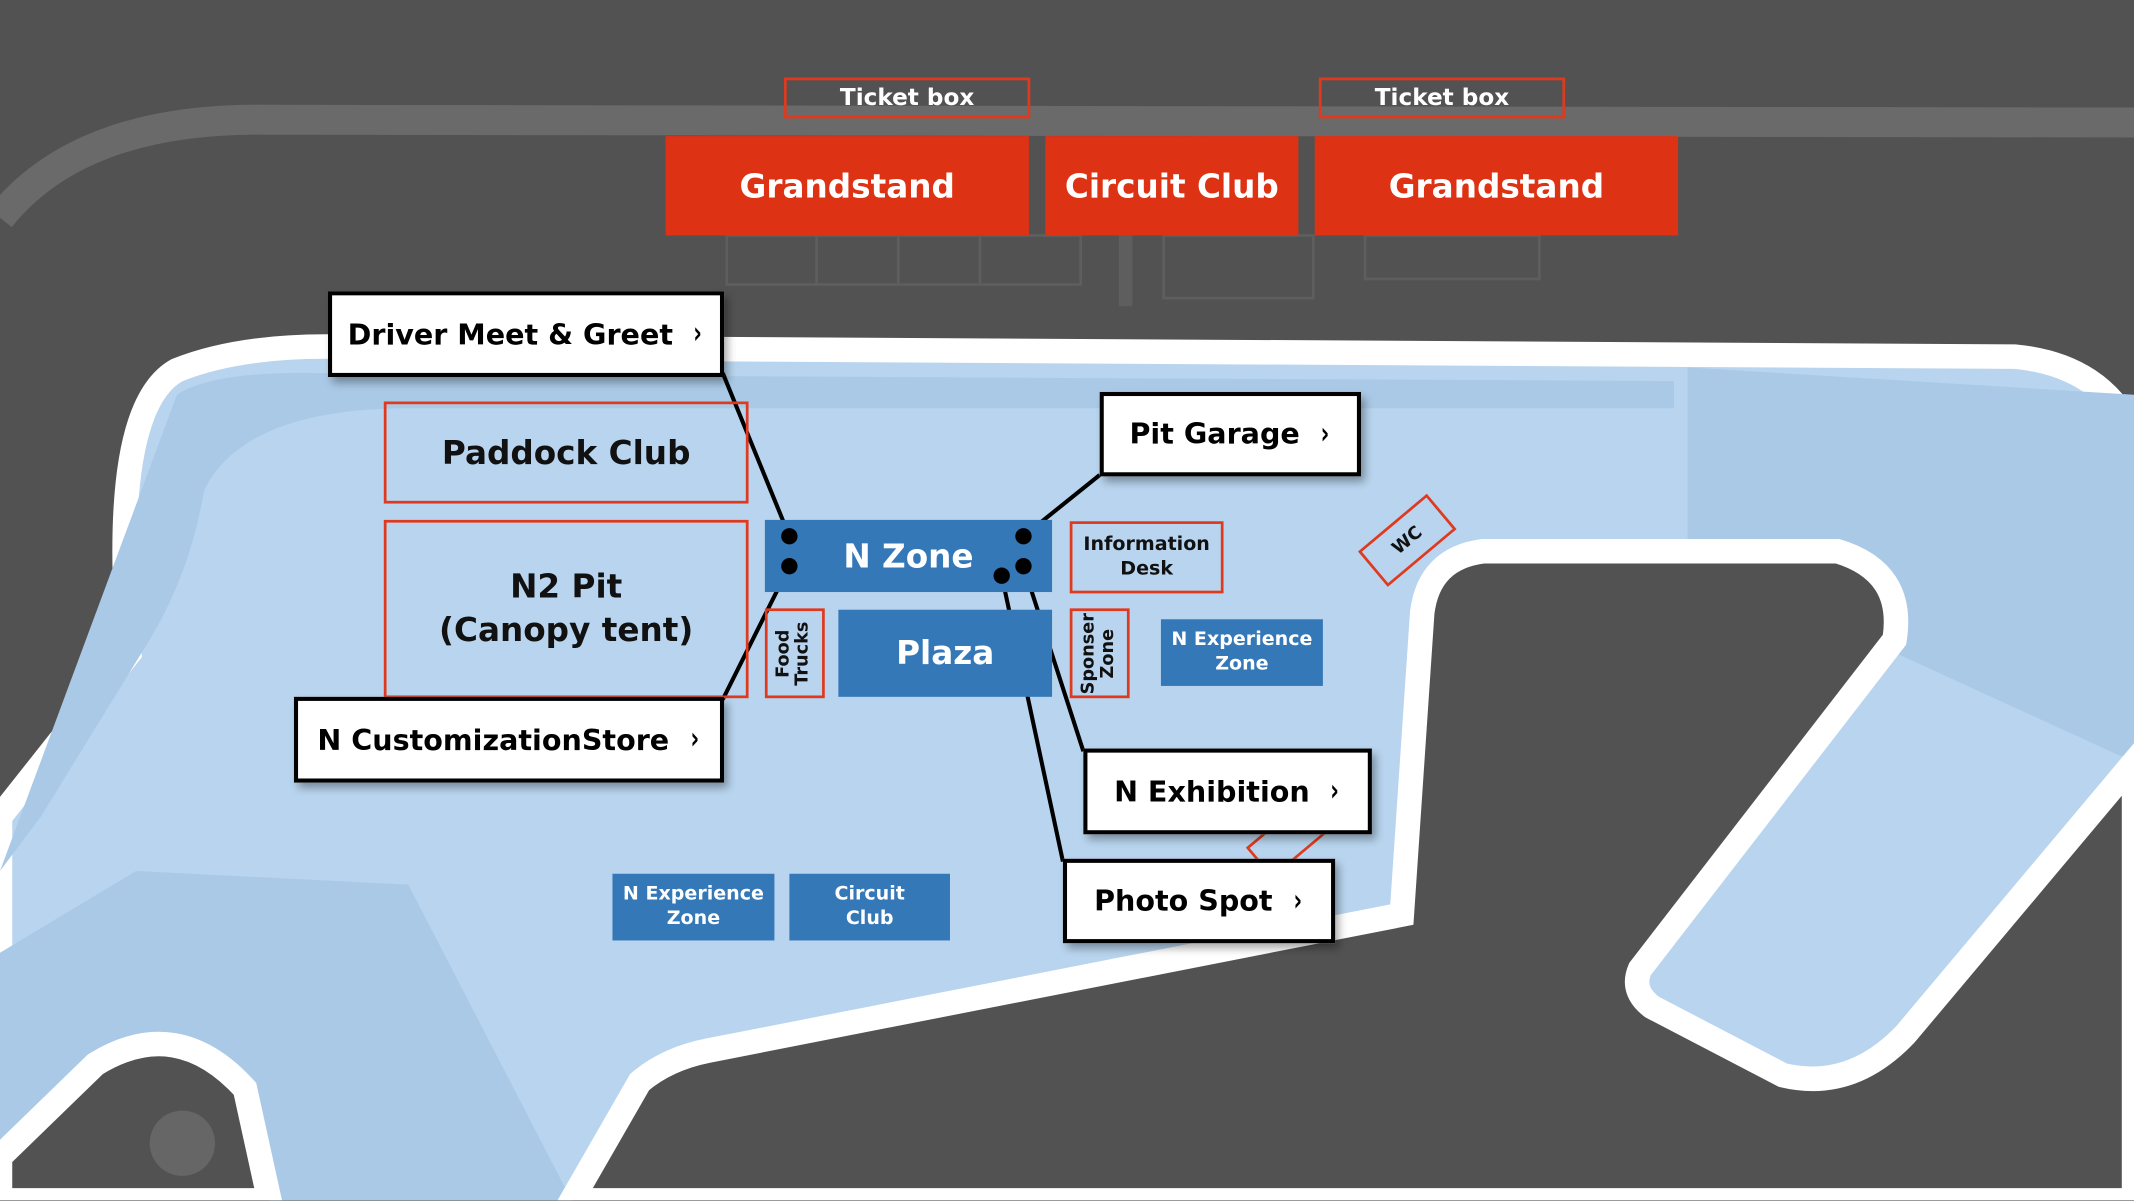 Image resolution: width=2134 pixels, height=1201 pixels. I want to click on photo-spot-button: Photo Spot ›, so click(1199, 901).